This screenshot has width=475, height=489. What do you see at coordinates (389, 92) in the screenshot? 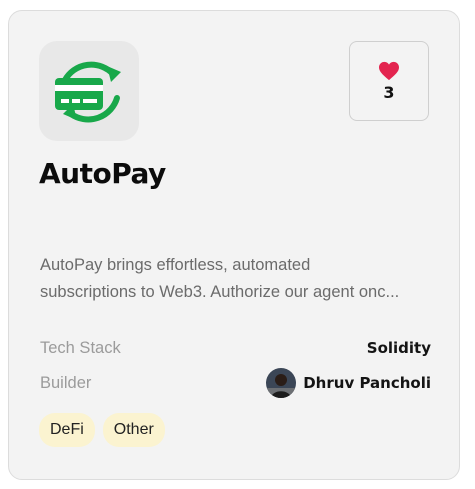
I see `like-count: 3` at bounding box center [389, 92].